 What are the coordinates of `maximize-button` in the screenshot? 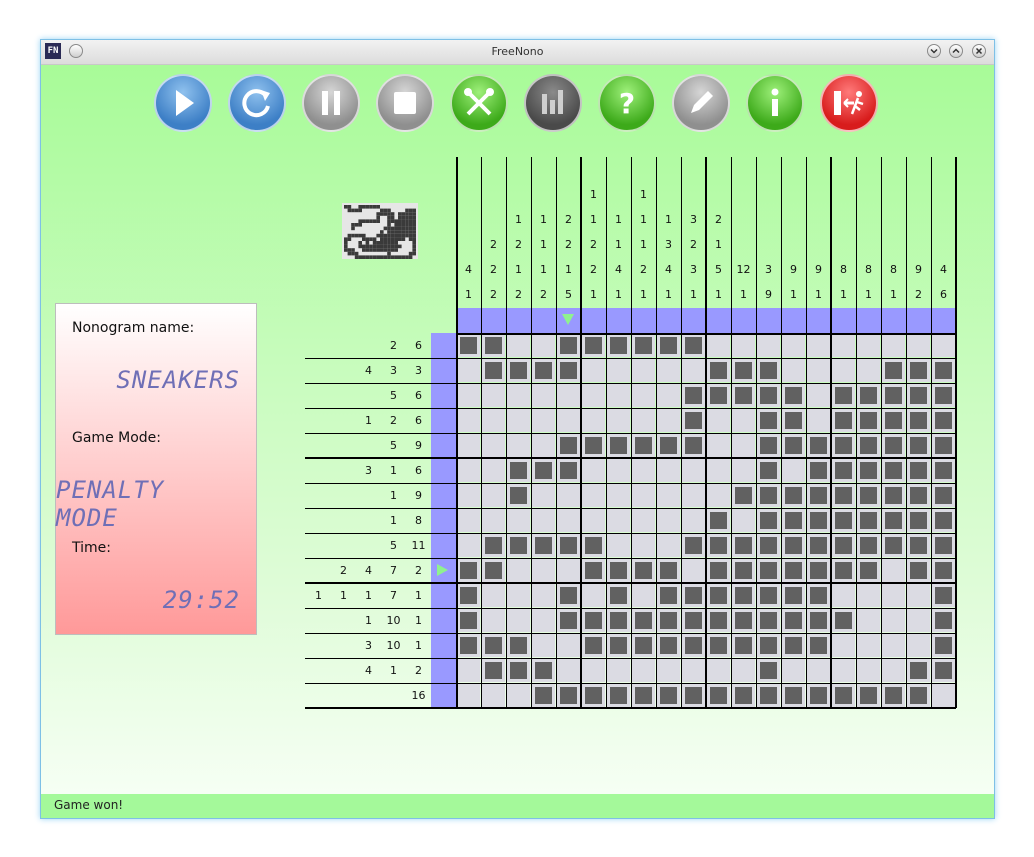 It's located at (956, 51).